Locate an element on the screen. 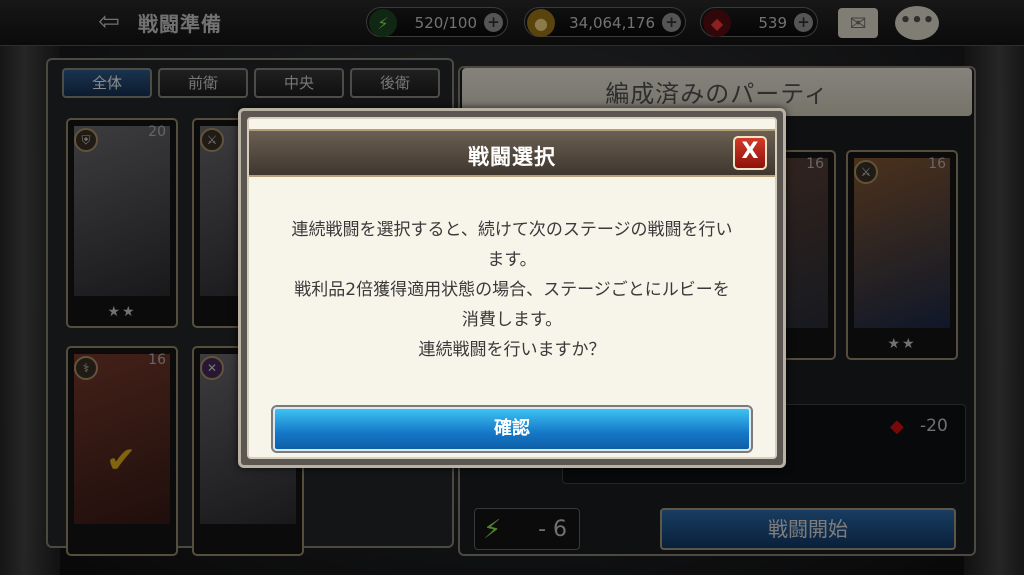 This screenshot has width=1024, height=575. dialog-title: 戦闘選択 is located at coordinates (512, 157).